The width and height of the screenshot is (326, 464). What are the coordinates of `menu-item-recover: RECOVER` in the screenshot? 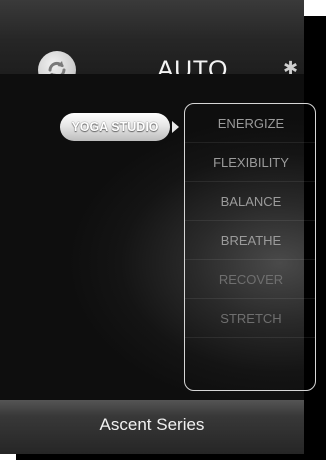 It's located at (250, 279).